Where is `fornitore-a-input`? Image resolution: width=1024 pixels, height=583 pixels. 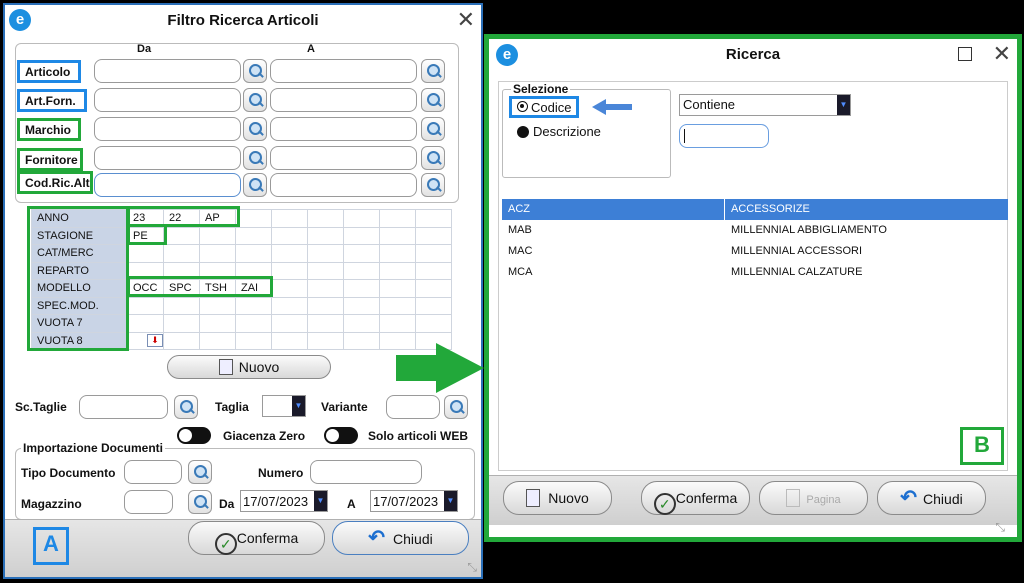 fornitore-a-input is located at coordinates (343, 158).